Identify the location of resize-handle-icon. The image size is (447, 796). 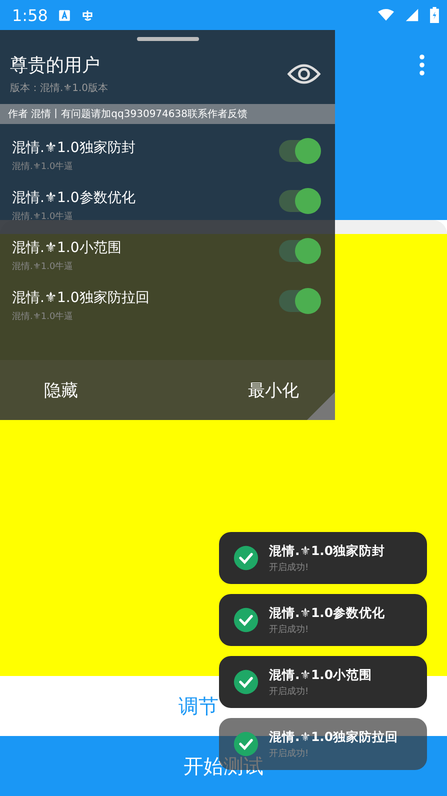
(321, 406).